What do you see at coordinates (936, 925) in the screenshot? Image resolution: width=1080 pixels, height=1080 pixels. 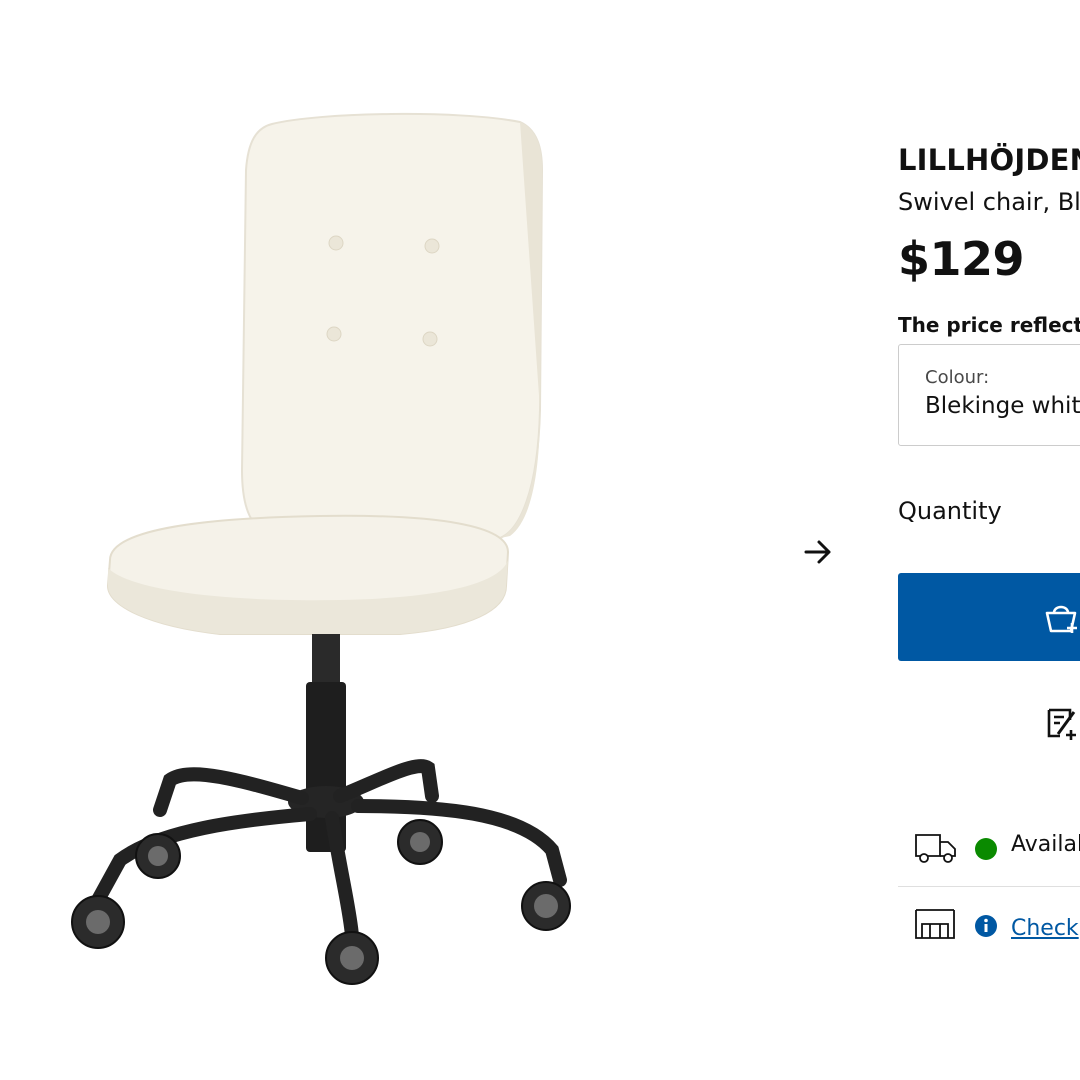 I see `store-icon` at bounding box center [936, 925].